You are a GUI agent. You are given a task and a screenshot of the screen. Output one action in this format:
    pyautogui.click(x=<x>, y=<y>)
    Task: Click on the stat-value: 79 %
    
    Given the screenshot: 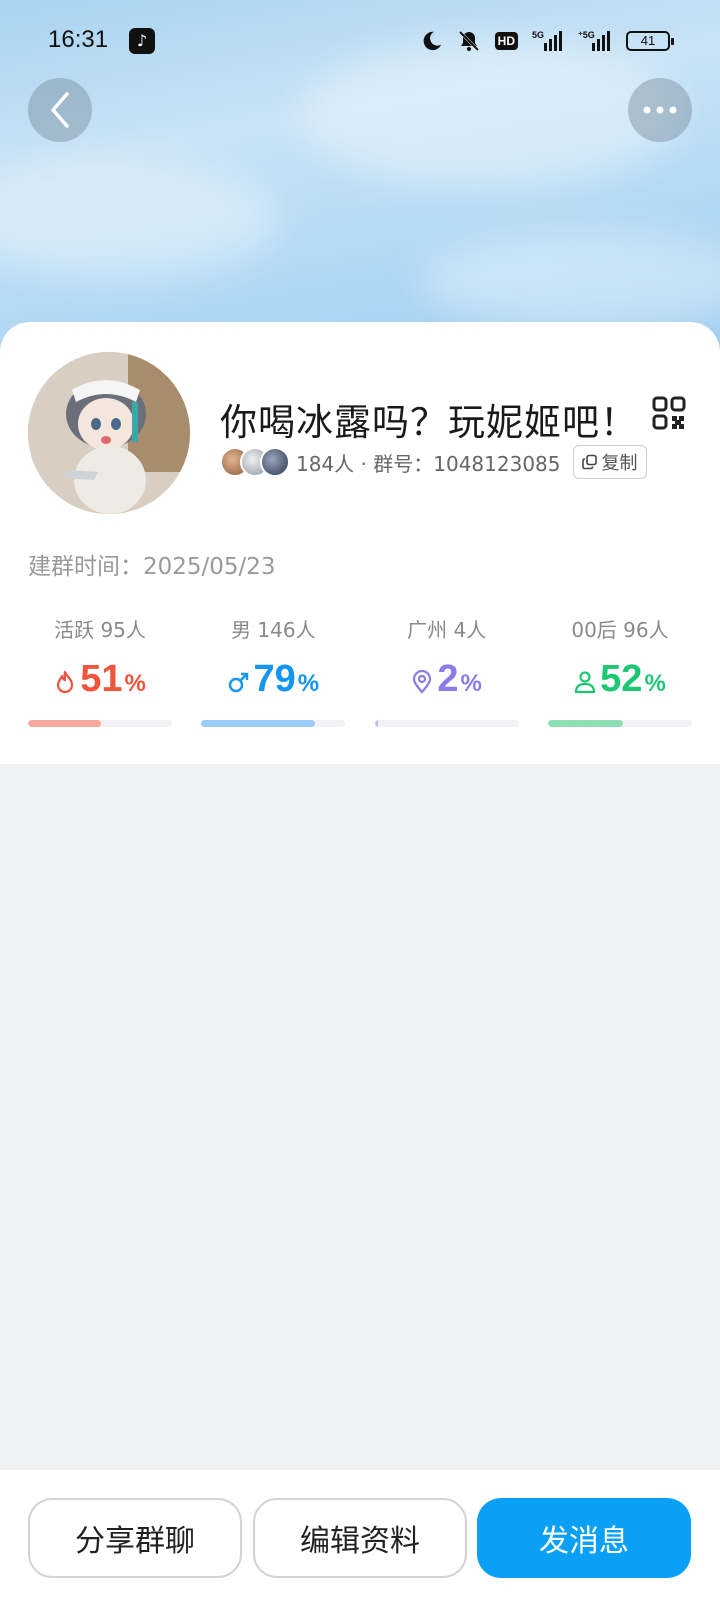 What is the action you would take?
    pyautogui.click(x=274, y=682)
    